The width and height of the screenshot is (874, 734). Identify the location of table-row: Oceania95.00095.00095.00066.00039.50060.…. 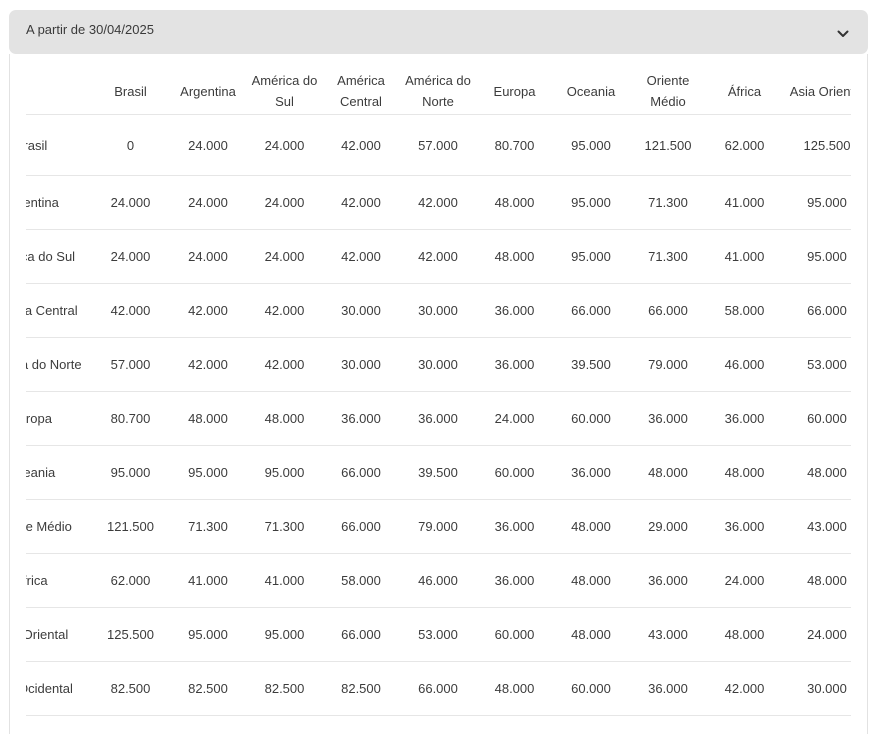
(438, 472).